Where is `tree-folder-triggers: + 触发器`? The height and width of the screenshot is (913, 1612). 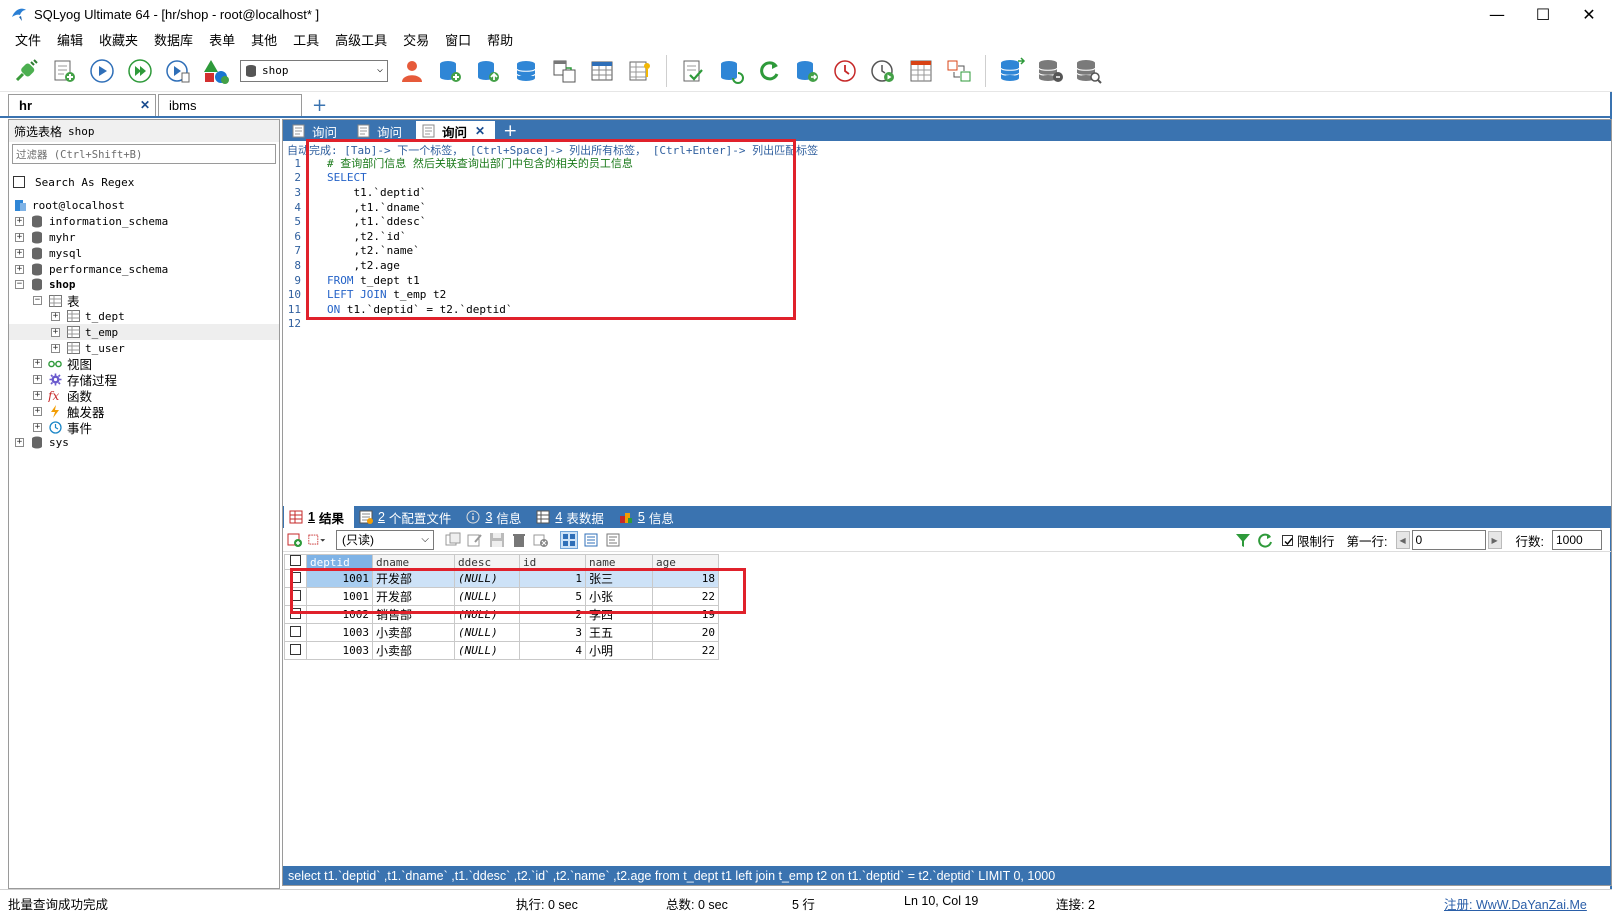
tree-folder-triggers: + 触发器 is located at coordinates (144, 411).